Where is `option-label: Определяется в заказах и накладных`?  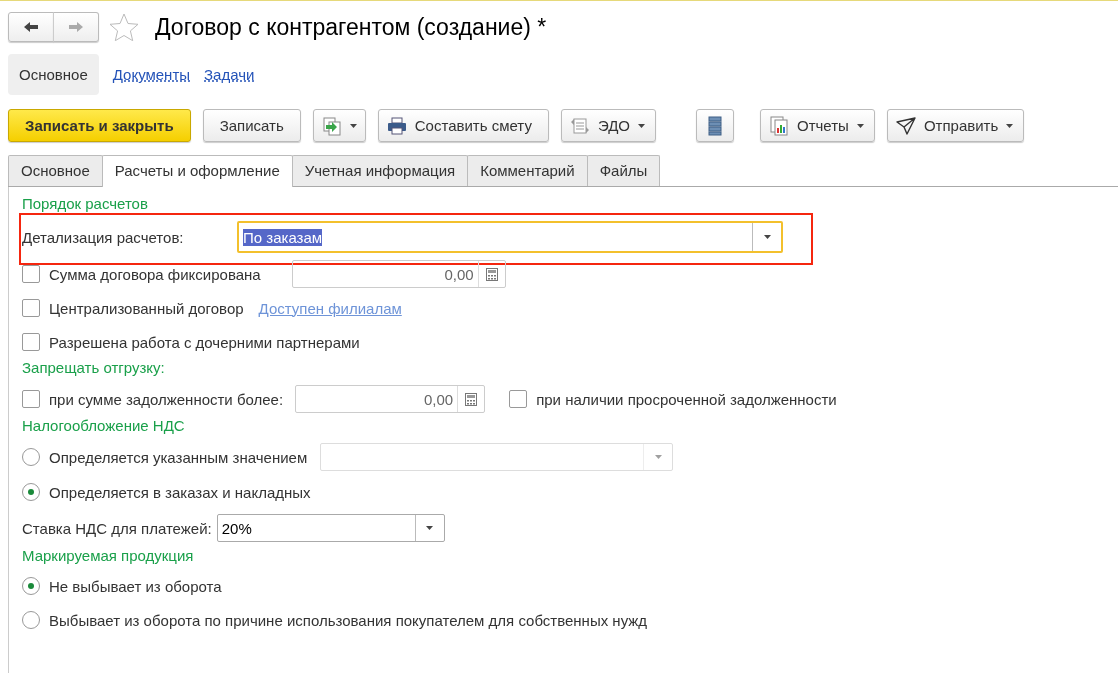 option-label: Определяется в заказах и накладных is located at coordinates (180, 492).